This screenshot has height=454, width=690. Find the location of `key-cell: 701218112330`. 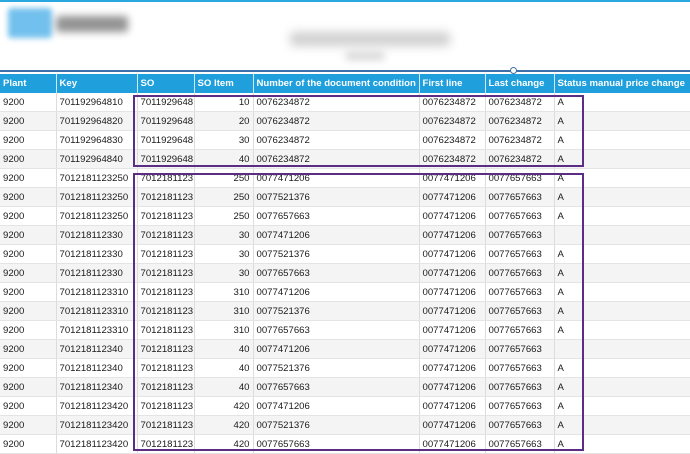

key-cell: 701218112330 is located at coordinates (97, 254).